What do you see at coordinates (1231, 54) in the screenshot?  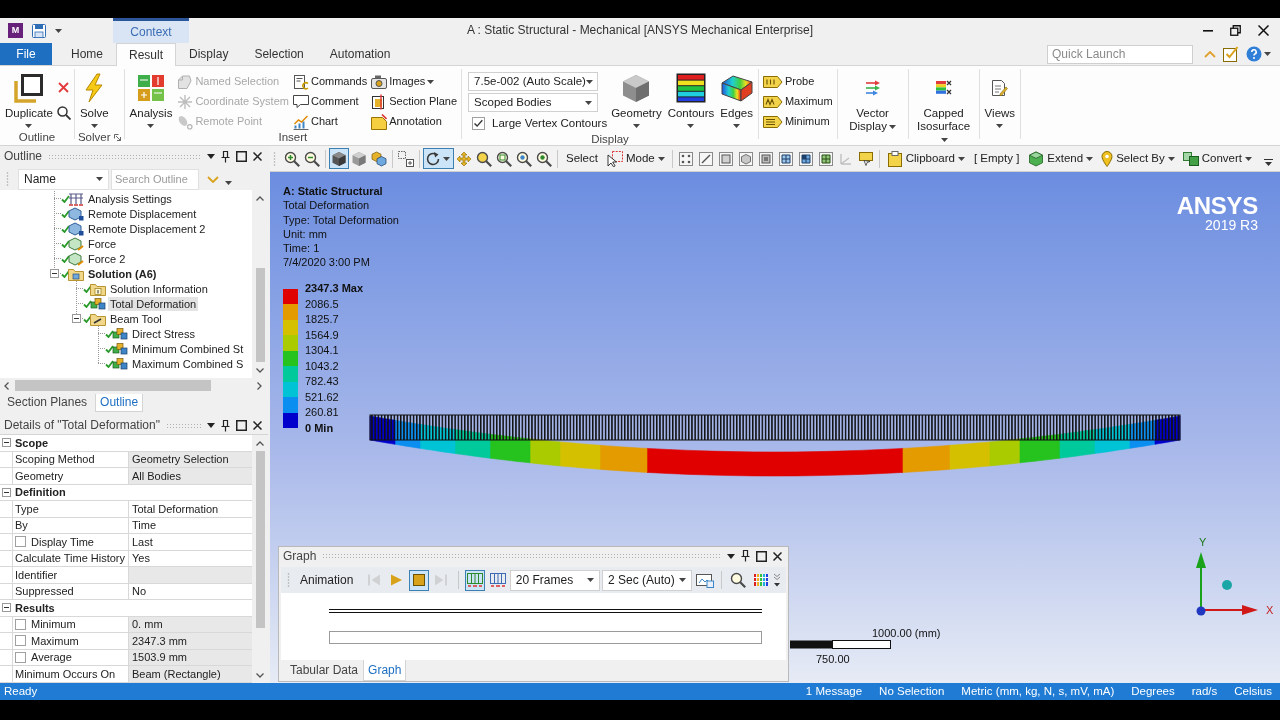 I see `tick-box-icon` at bounding box center [1231, 54].